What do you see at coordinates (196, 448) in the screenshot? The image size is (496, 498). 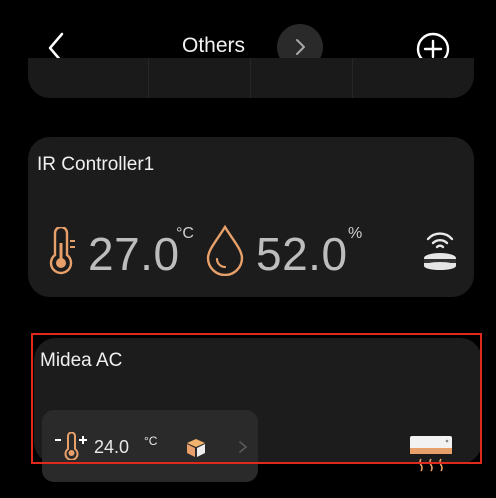 I see `cube-icon` at bounding box center [196, 448].